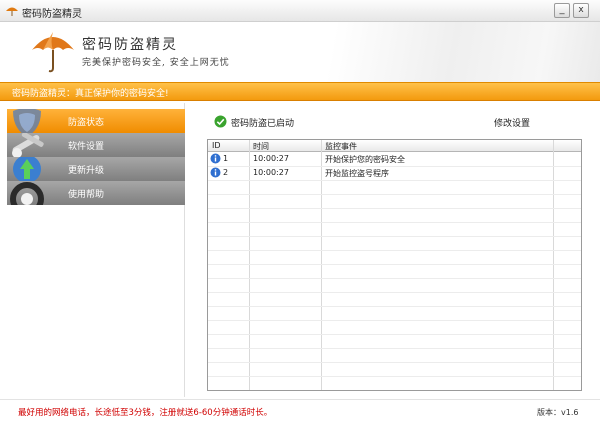 The height and width of the screenshot is (425, 600). I want to click on table-row: 1 10:00:27 开始保护您的密码安全, so click(394, 159).